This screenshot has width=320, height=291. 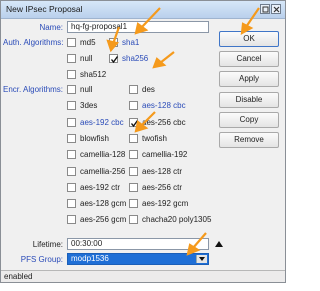 I want to click on restore-icon, so click(x=265, y=9).